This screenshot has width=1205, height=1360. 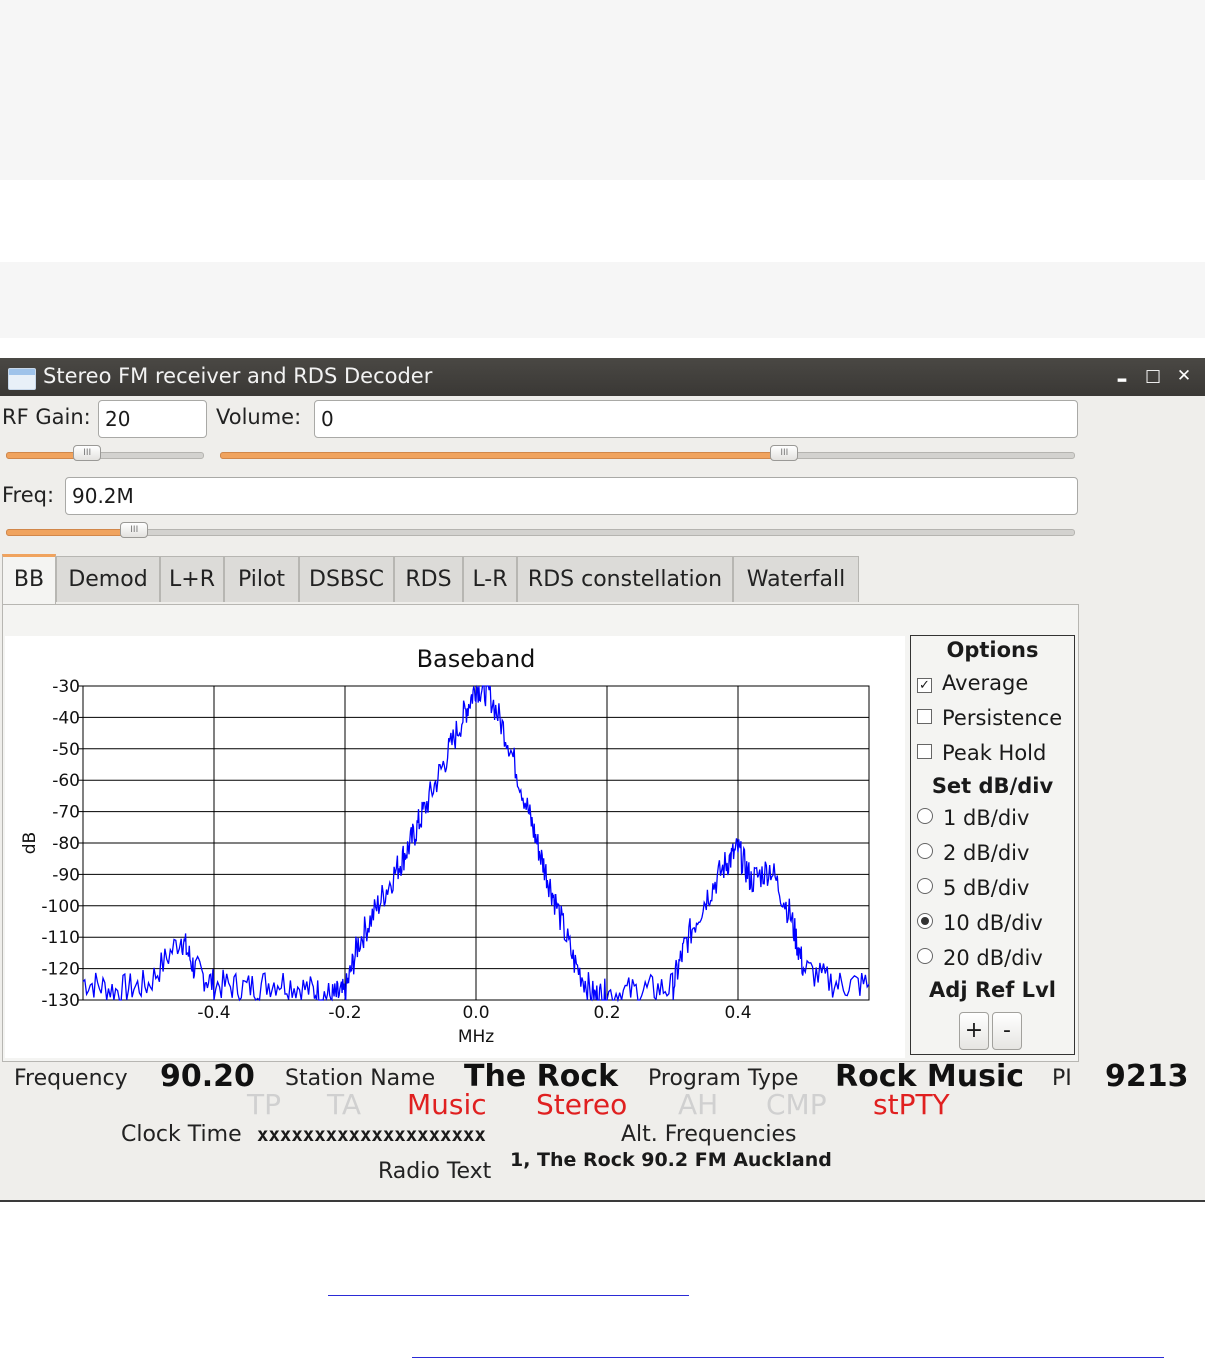 I want to click on link-underline, so click(x=788, y=1357).